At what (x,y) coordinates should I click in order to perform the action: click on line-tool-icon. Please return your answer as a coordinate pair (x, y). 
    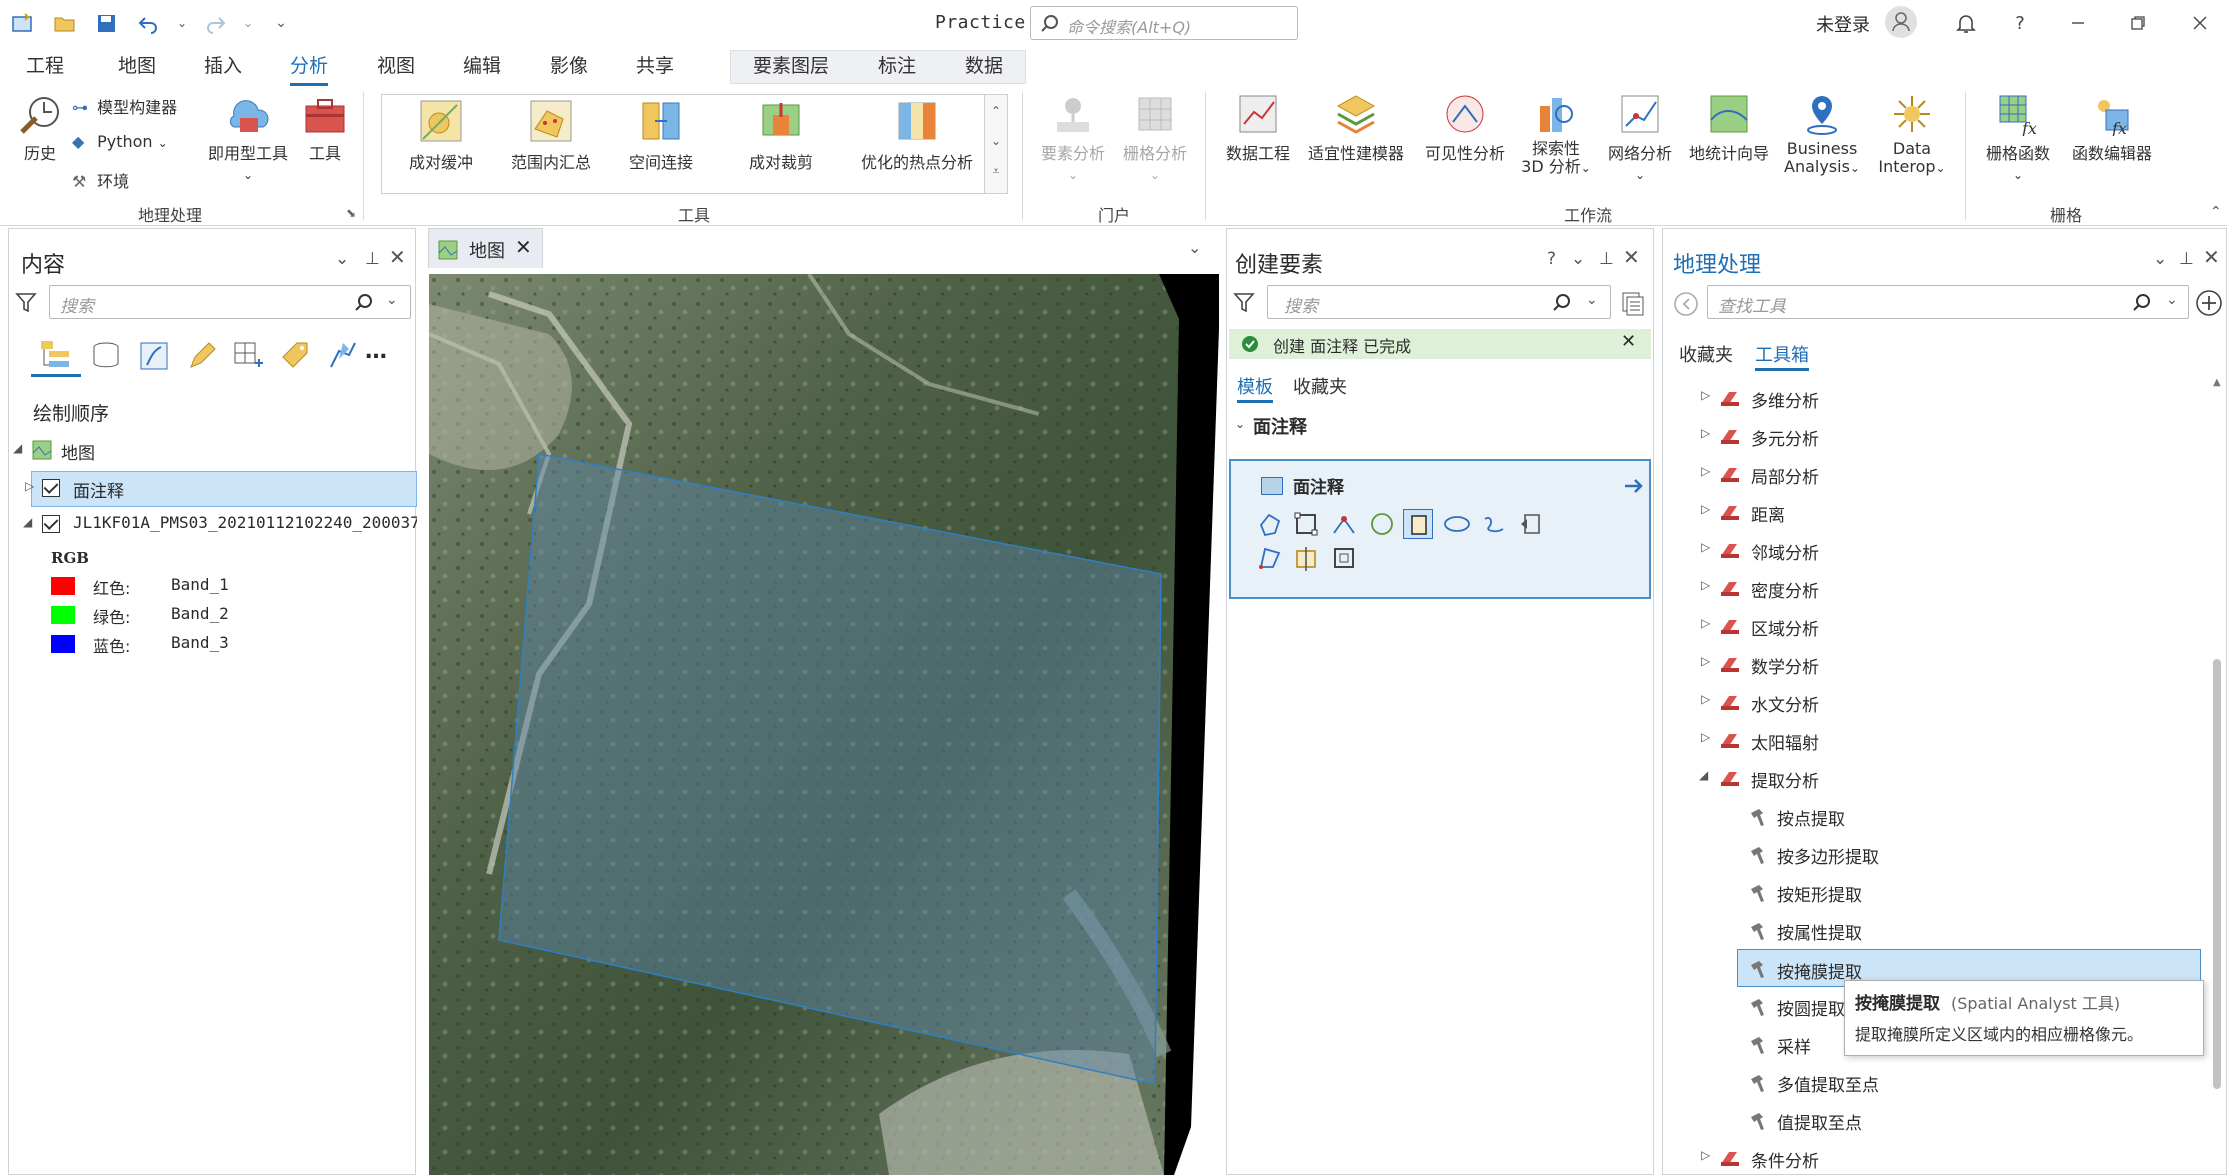
    Looking at the image, I should click on (1344, 524).